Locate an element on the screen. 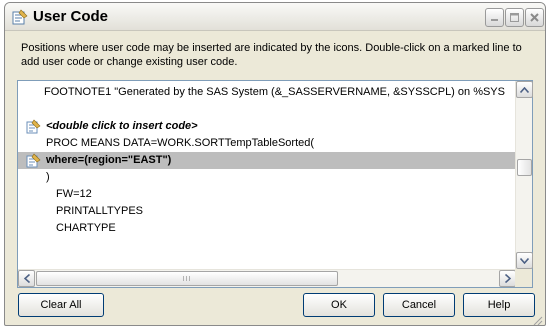  code-line-text: where=(region="EAST") is located at coordinates (109, 160).